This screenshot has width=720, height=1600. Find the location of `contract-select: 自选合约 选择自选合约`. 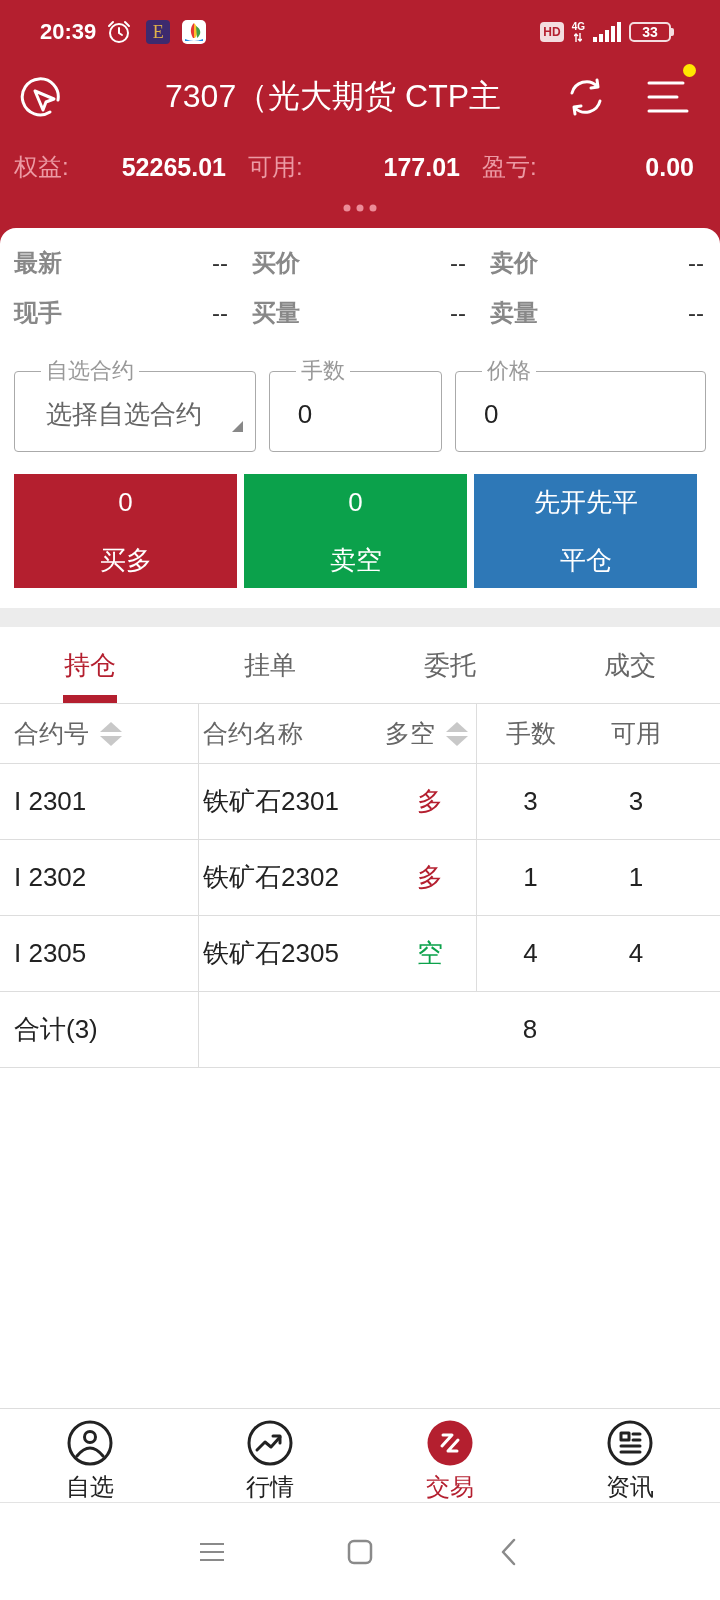

contract-select: 自选合约 选择自选合约 is located at coordinates (135, 406).